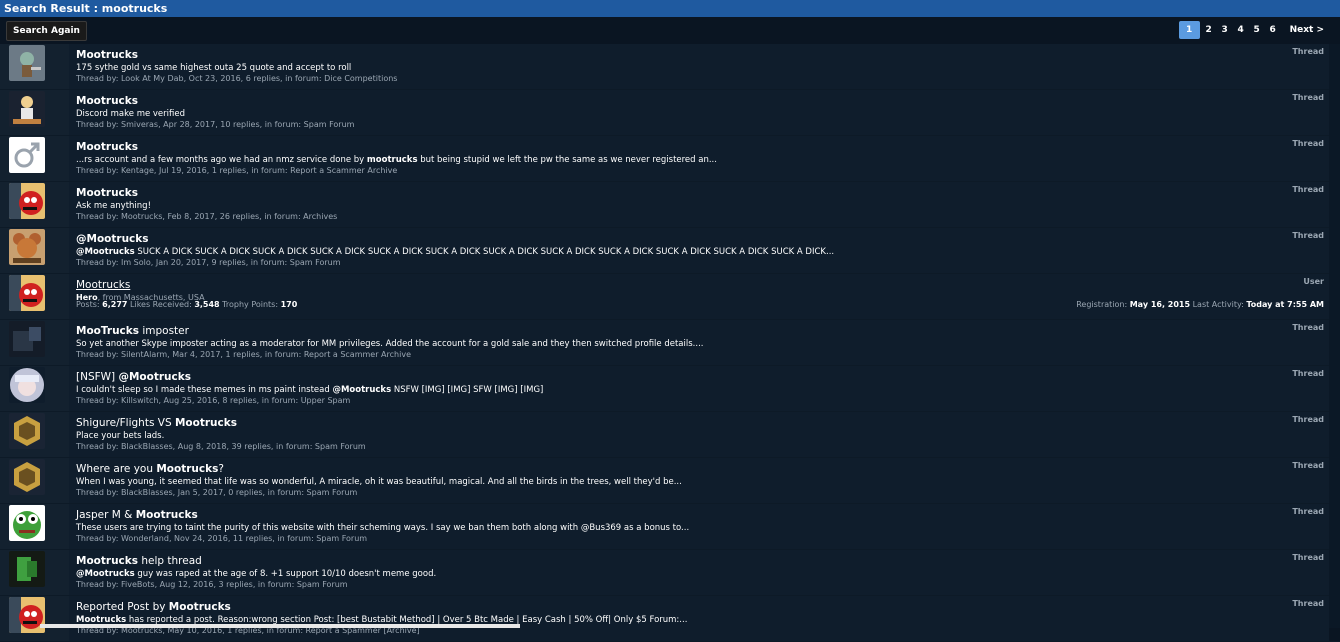  What do you see at coordinates (699, 204) in the screenshot?
I see `result-content: Mootrucks Ask me anything! Thread by` at bounding box center [699, 204].